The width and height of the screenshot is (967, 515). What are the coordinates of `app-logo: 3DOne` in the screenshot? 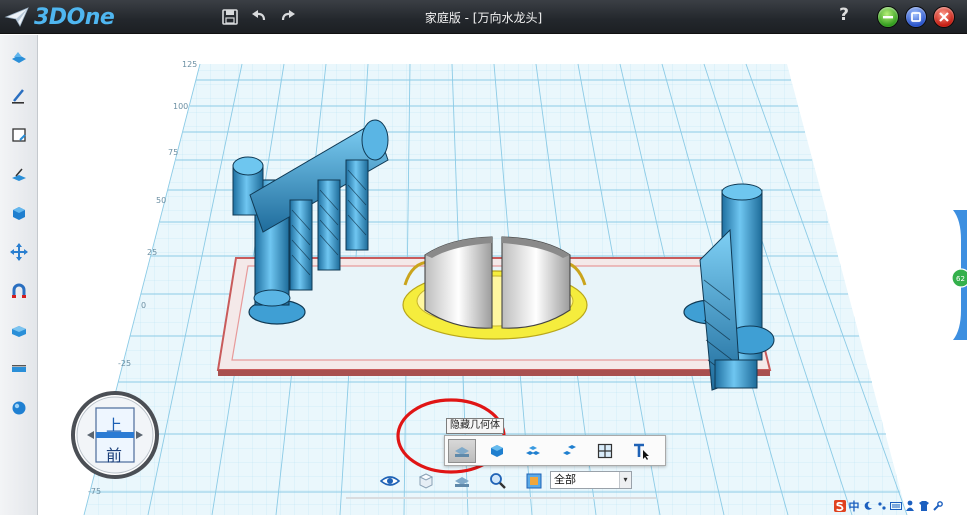 It's located at (59, 17).